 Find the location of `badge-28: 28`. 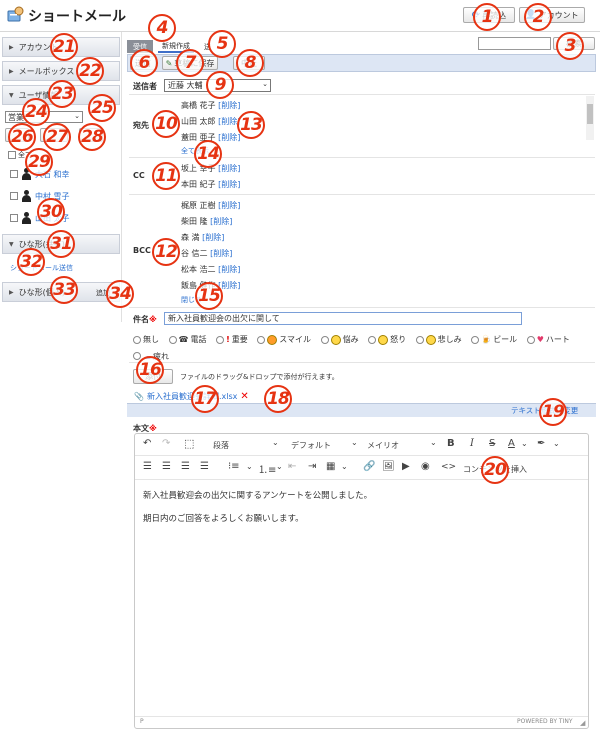

badge-28: 28 is located at coordinates (92, 137).